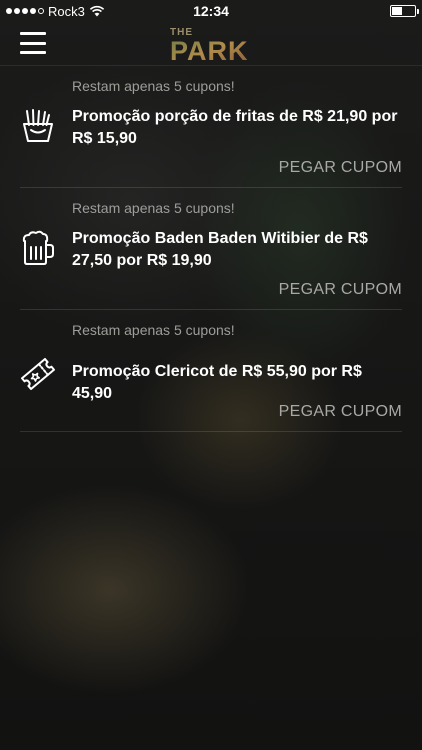 This screenshot has width=422, height=750. I want to click on ticket-icon, so click(38, 374).